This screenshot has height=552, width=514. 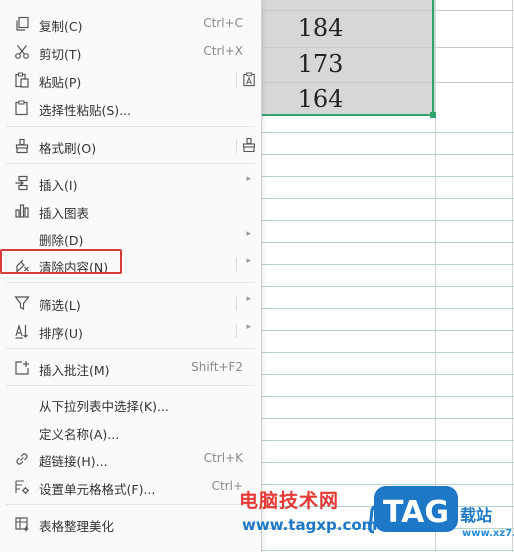 What do you see at coordinates (61, 26) in the screenshot?
I see `menu-item-label: 复制(C)` at bounding box center [61, 26].